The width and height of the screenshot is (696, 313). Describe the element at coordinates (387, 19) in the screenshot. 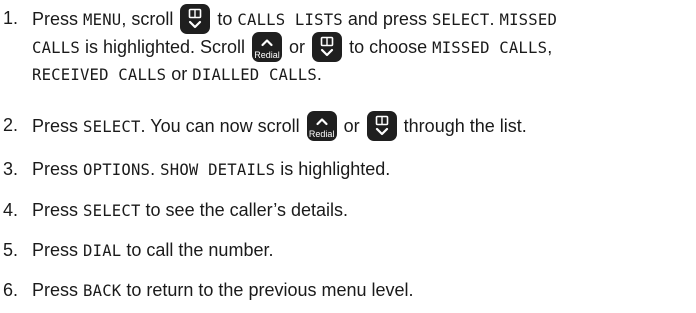

I see `text: and press` at that location.